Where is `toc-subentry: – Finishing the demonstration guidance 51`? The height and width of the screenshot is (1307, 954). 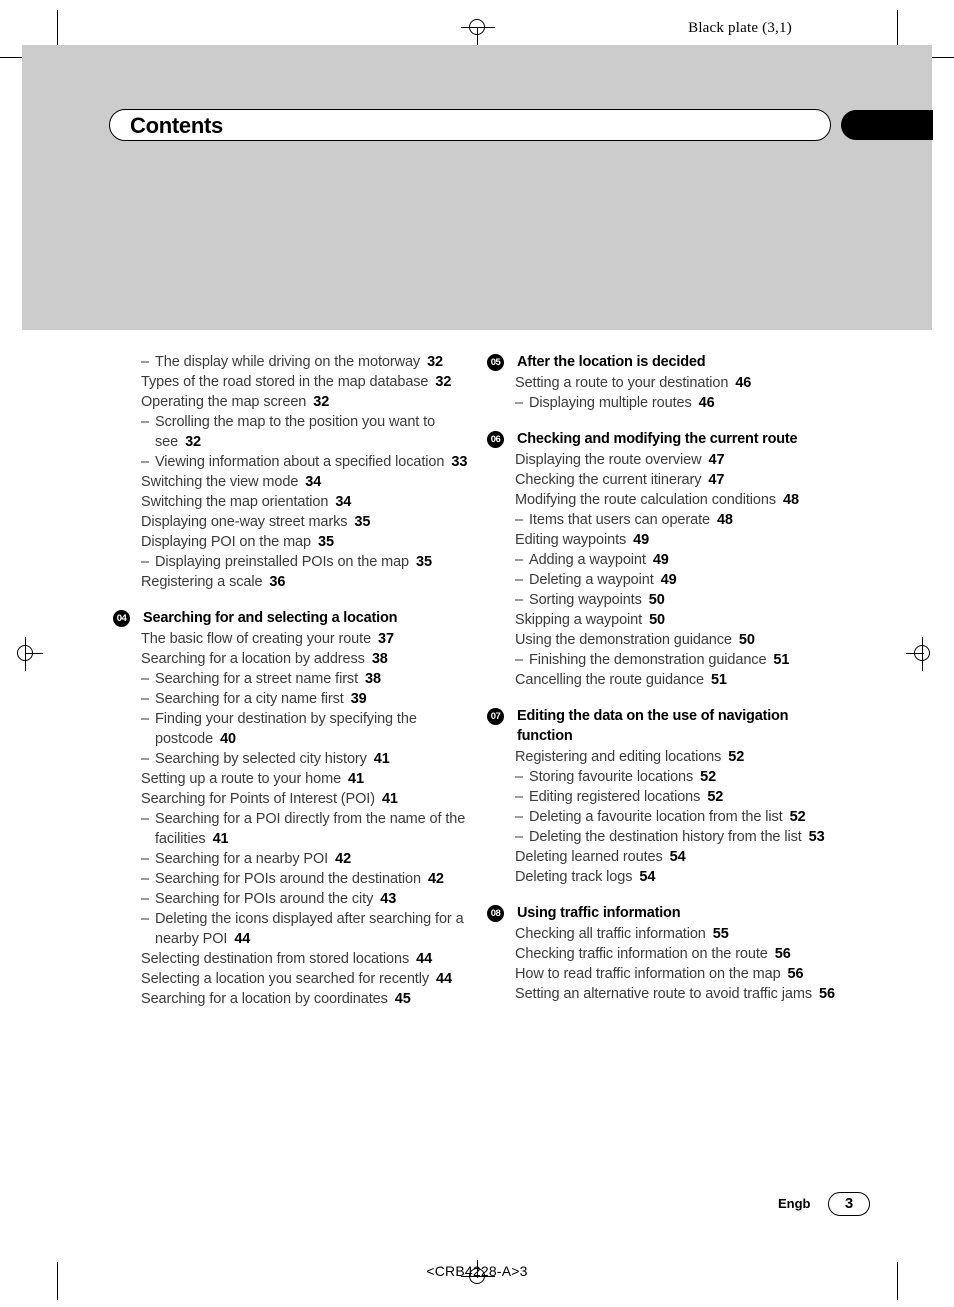
toc-subentry: – Finishing the demonstration guidance 51 is located at coordinates (667, 660).